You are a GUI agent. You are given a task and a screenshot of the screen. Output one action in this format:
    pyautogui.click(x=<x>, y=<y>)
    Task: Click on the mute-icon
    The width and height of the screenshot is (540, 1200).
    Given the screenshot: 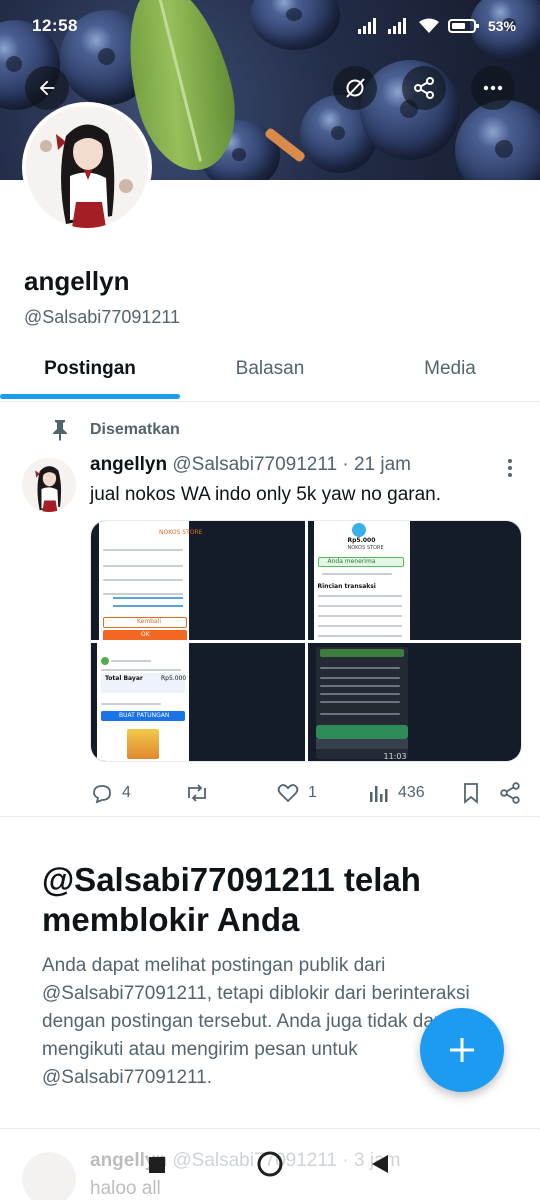 What is the action you would take?
    pyautogui.click(x=355, y=88)
    